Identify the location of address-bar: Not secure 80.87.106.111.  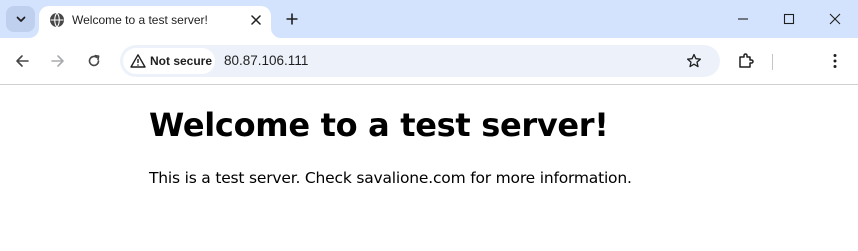
(420, 61).